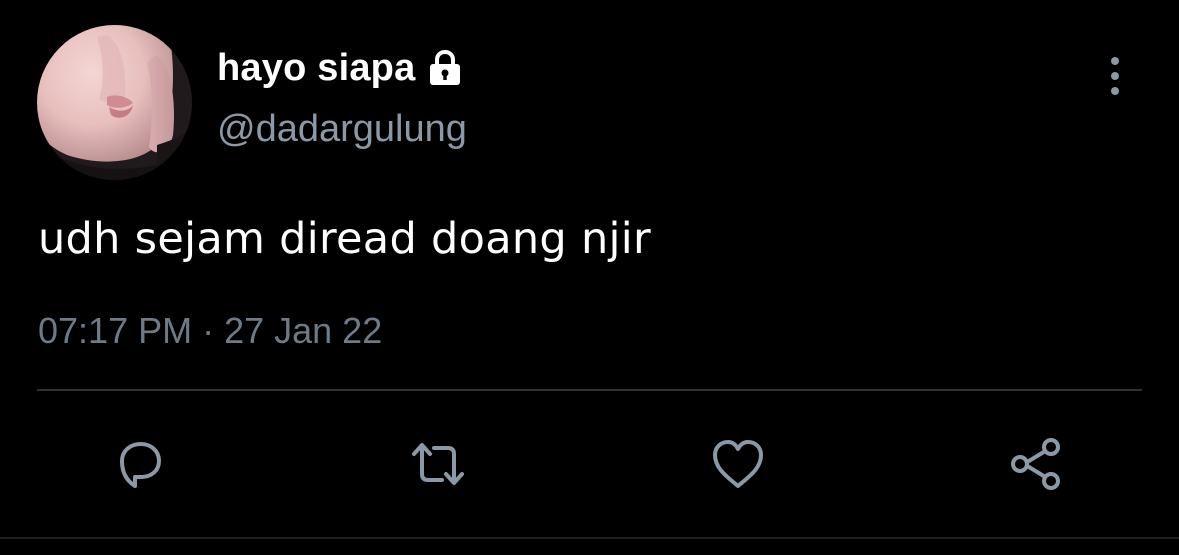 The width and height of the screenshot is (1179, 555). Describe the element at coordinates (345, 239) in the screenshot. I see `tweet-text: udh sejam diread doang njir` at that location.